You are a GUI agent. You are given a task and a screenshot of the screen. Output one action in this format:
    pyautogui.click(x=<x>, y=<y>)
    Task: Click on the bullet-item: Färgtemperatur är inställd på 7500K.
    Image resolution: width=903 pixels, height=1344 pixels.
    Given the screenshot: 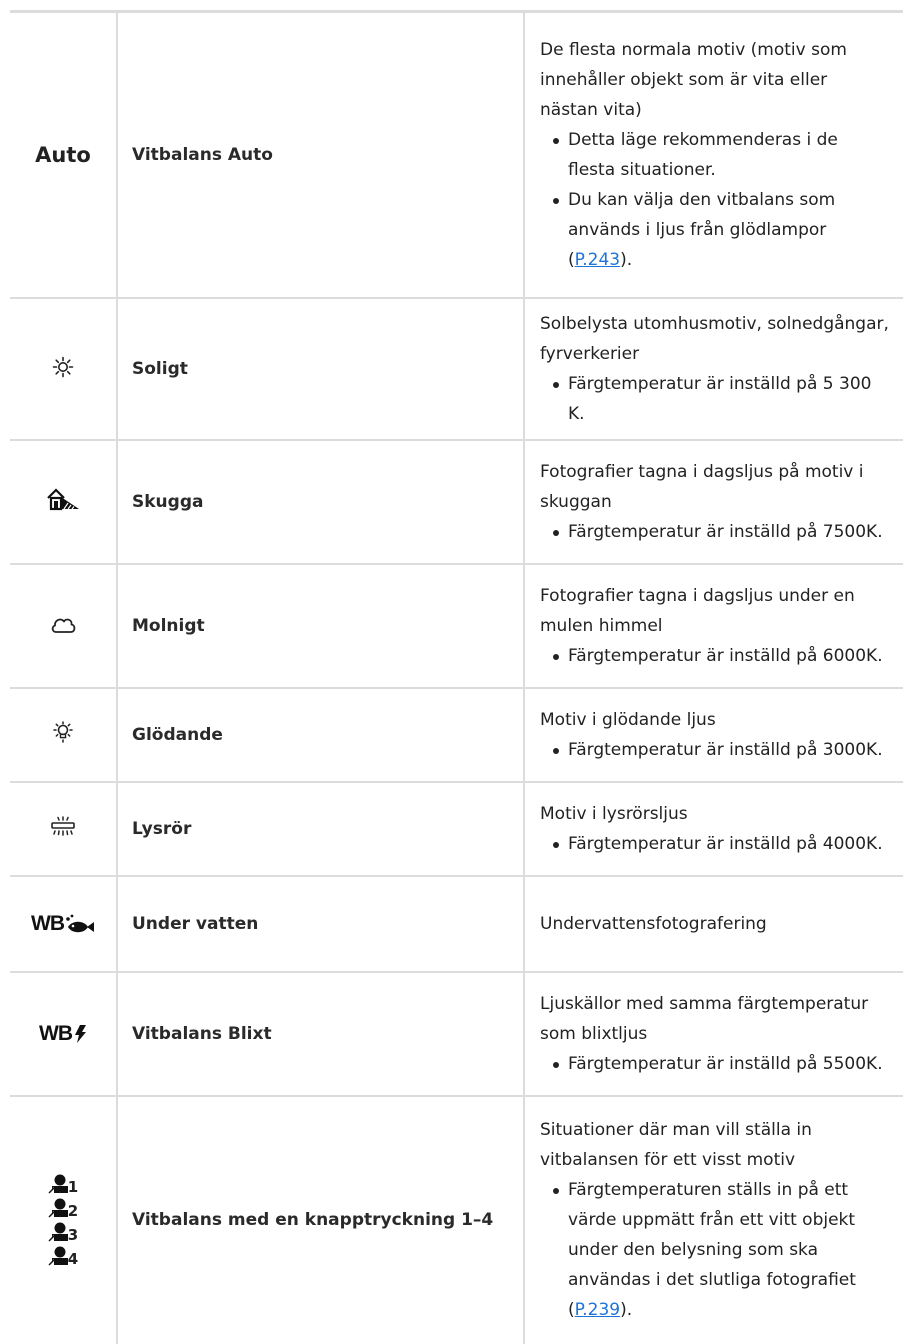 What is the action you would take?
    pyautogui.click(x=714, y=532)
    